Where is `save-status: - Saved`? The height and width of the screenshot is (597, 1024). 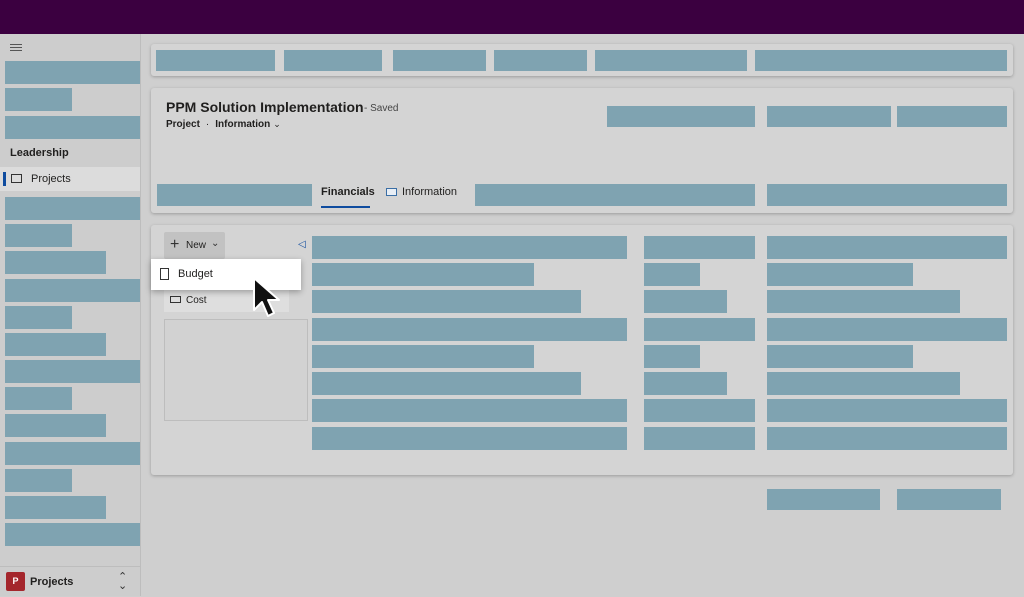
save-status: - Saved is located at coordinates (381, 108).